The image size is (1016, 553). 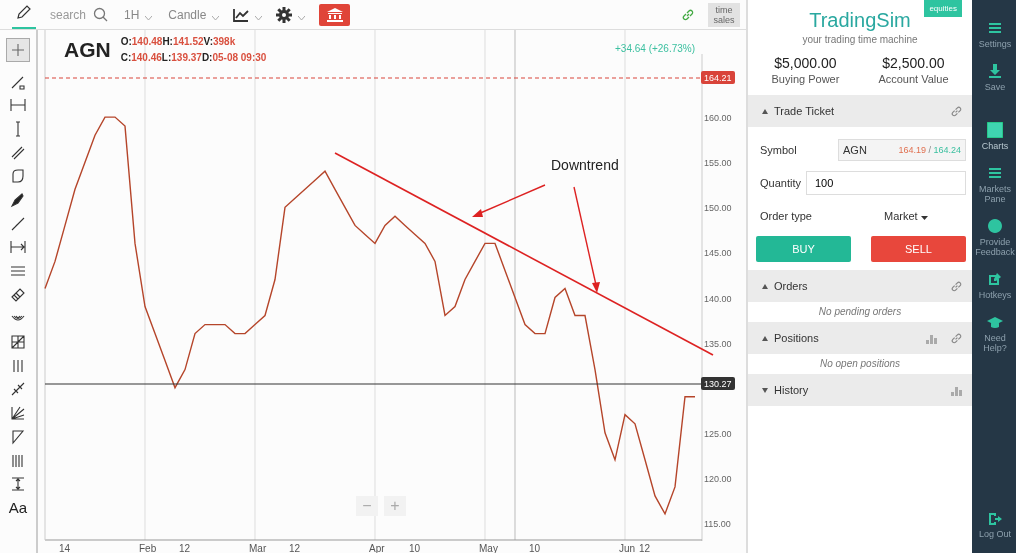 I want to click on settings-icon, so click(x=284, y=14).